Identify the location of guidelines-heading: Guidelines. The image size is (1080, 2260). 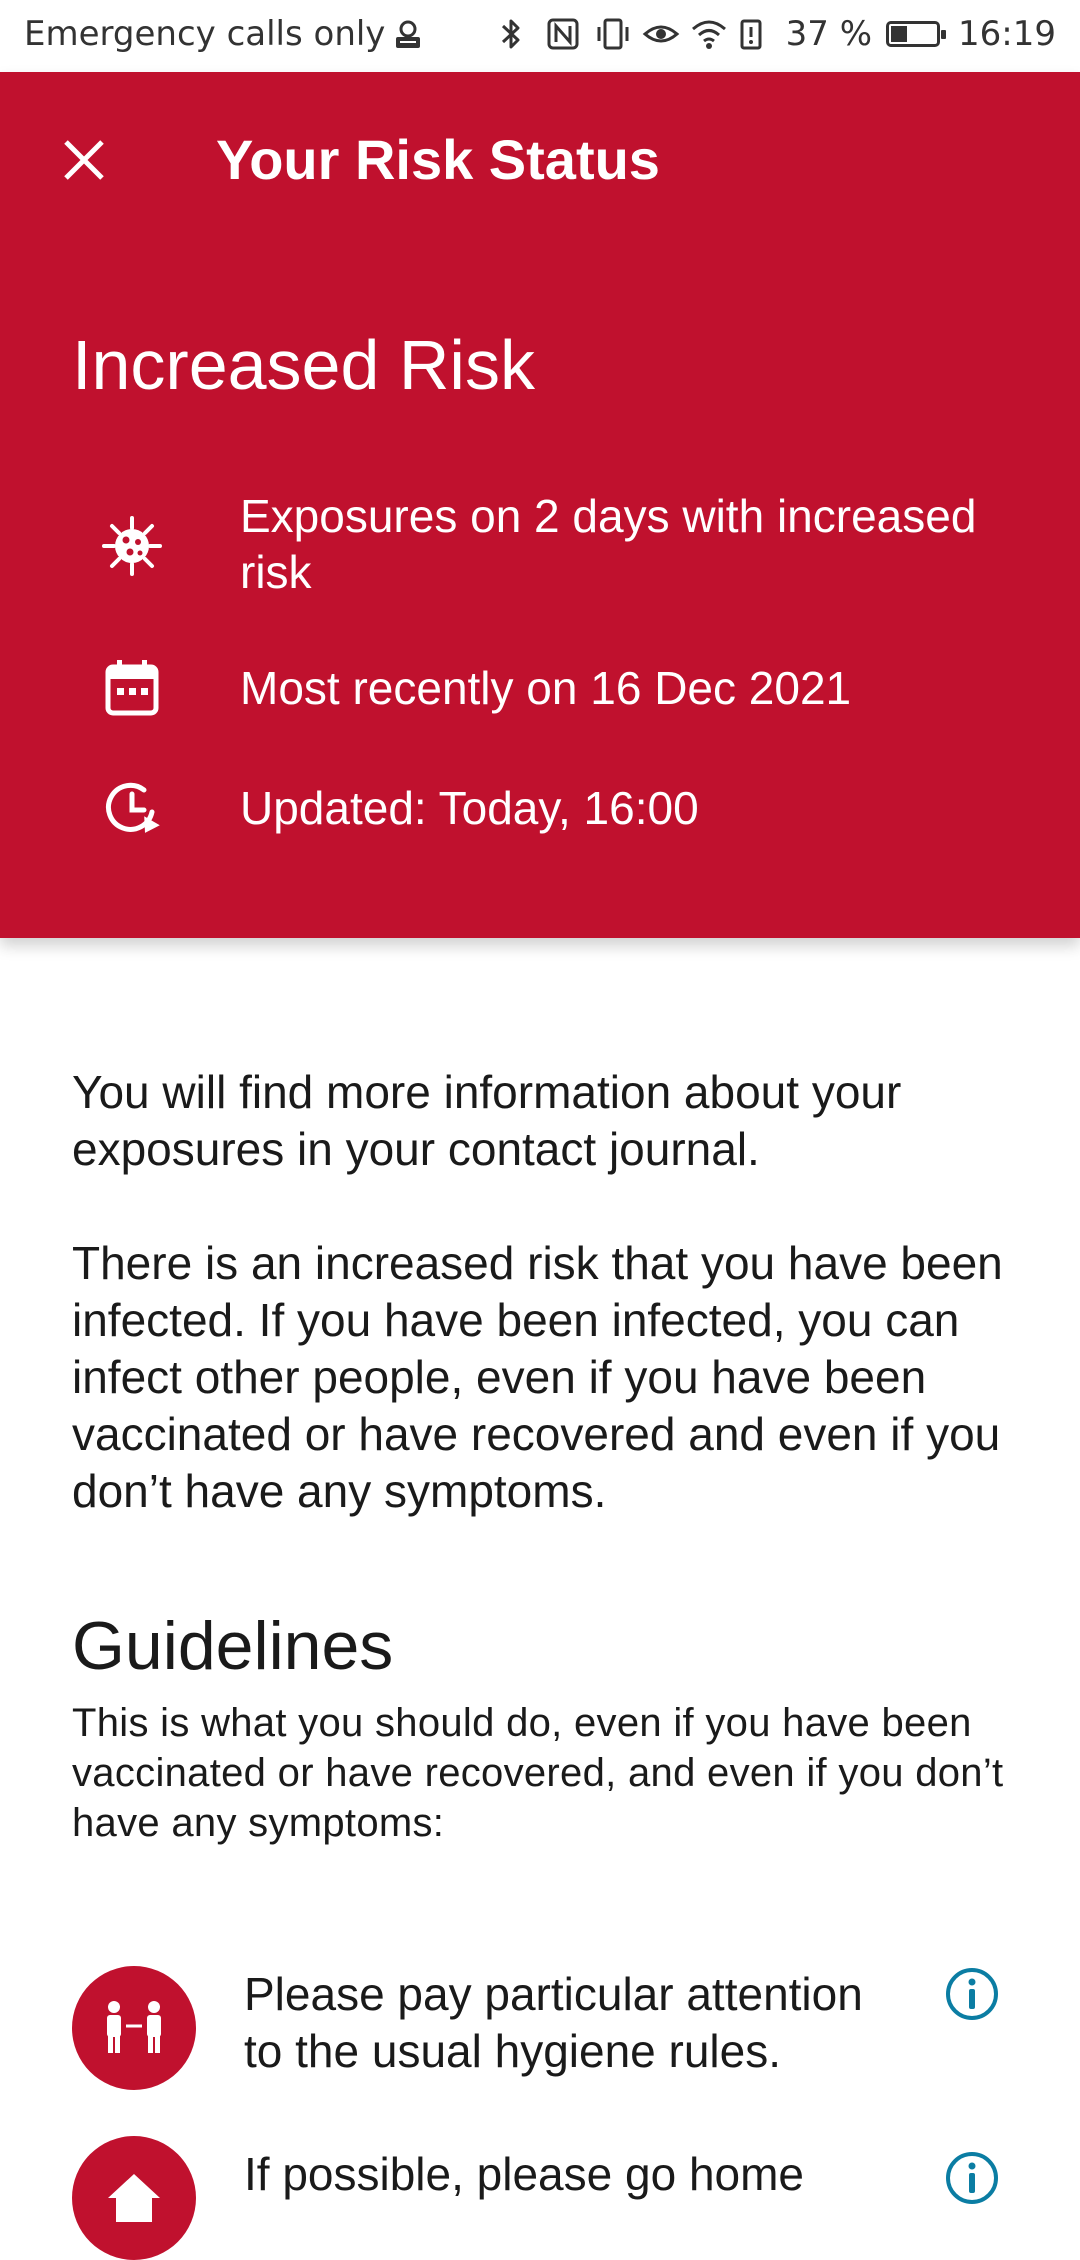
(233, 1646).